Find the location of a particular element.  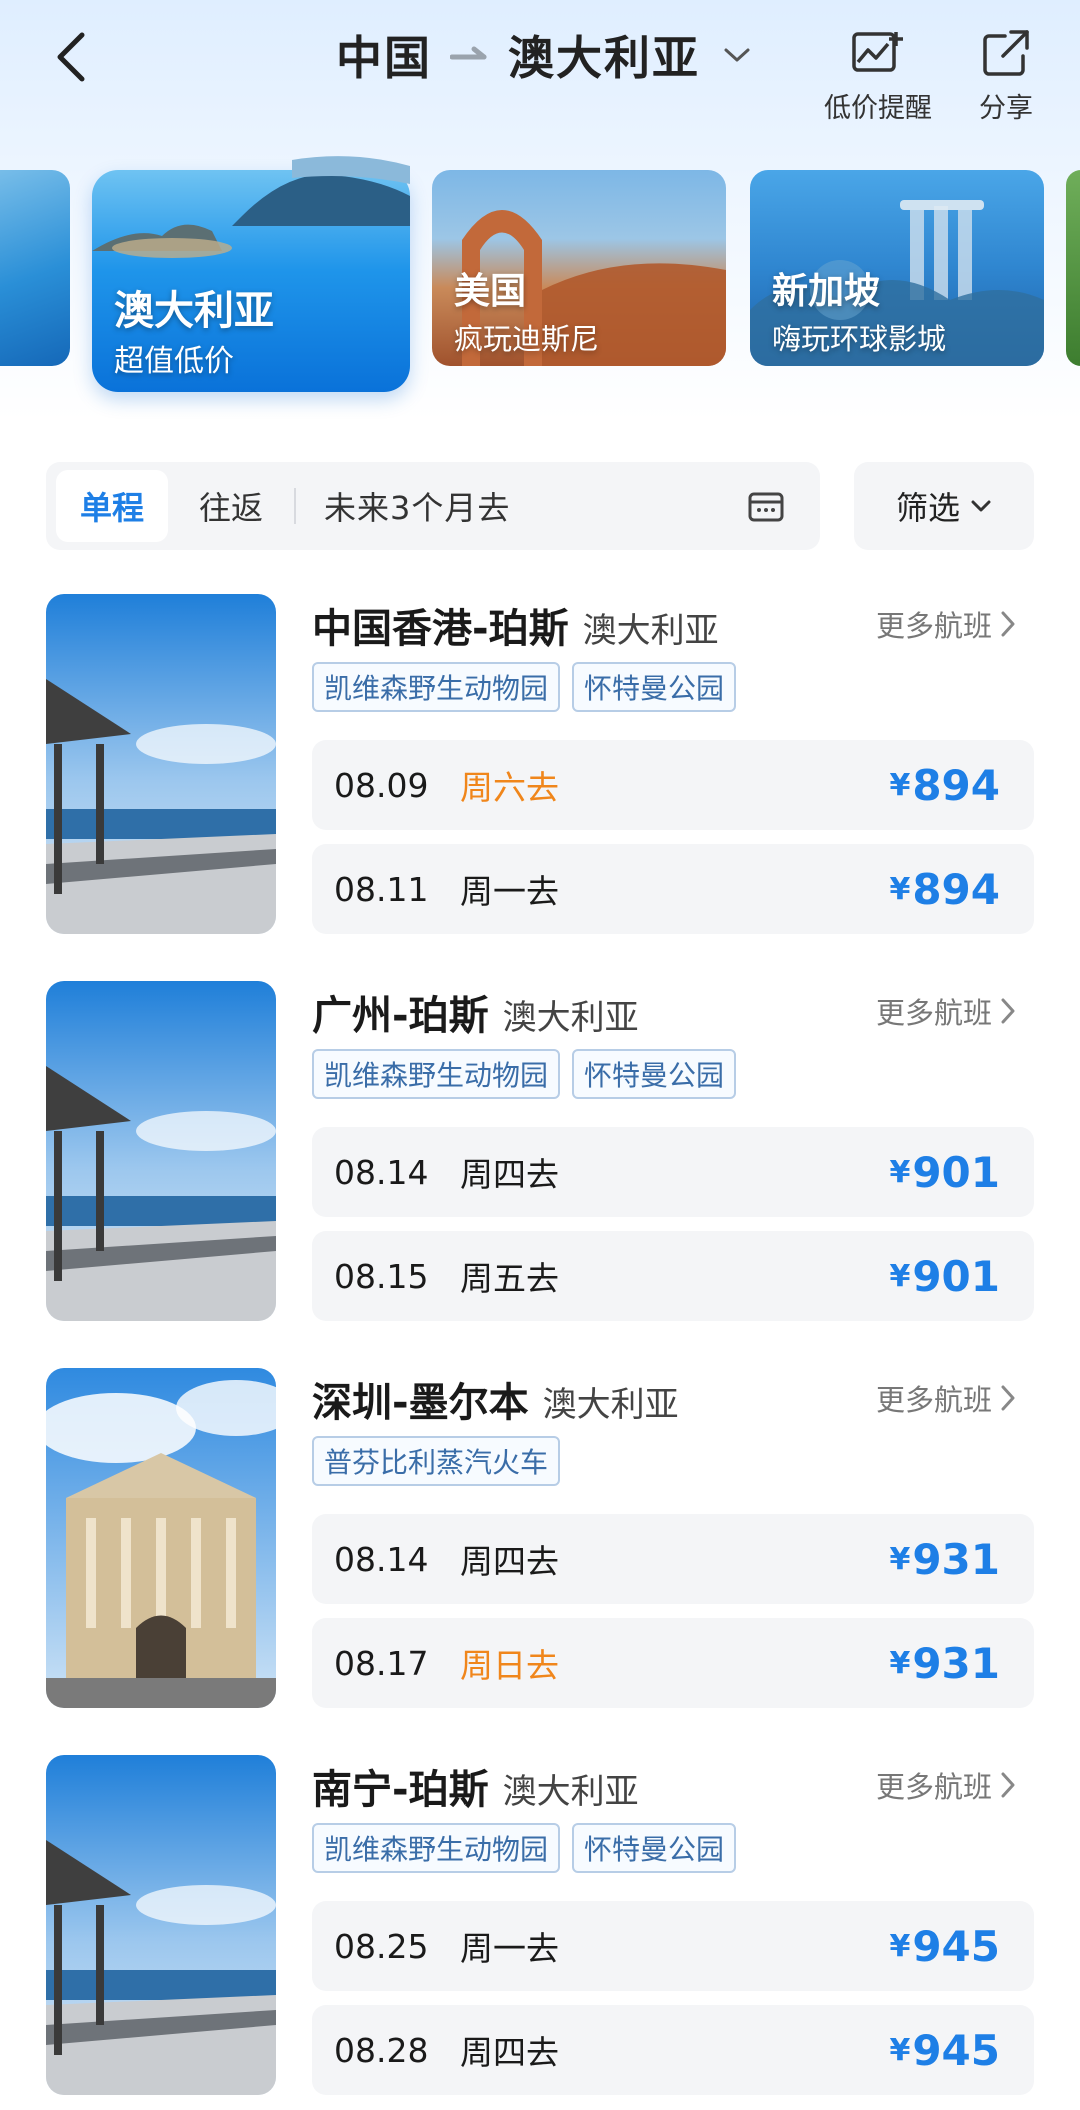

route-heading: 广州-珀斯 澳大利亚 is located at coordinates (475, 1011).